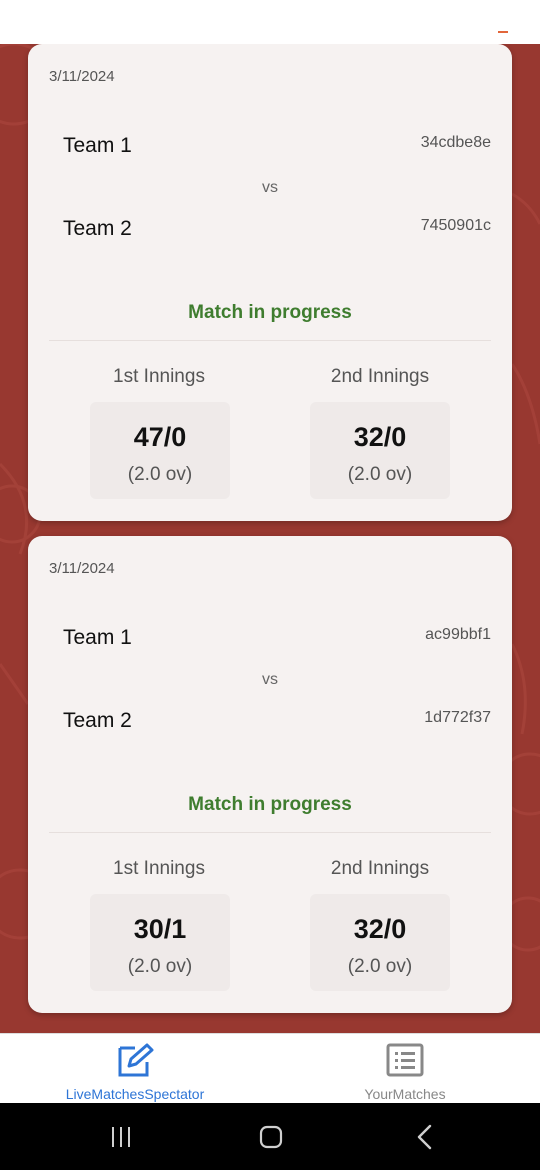 Image resolution: width=540 pixels, height=1170 pixels. Describe the element at coordinates (405, 1094) in the screenshot. I see `nav-label-your-matches: YourMatches` at that location.